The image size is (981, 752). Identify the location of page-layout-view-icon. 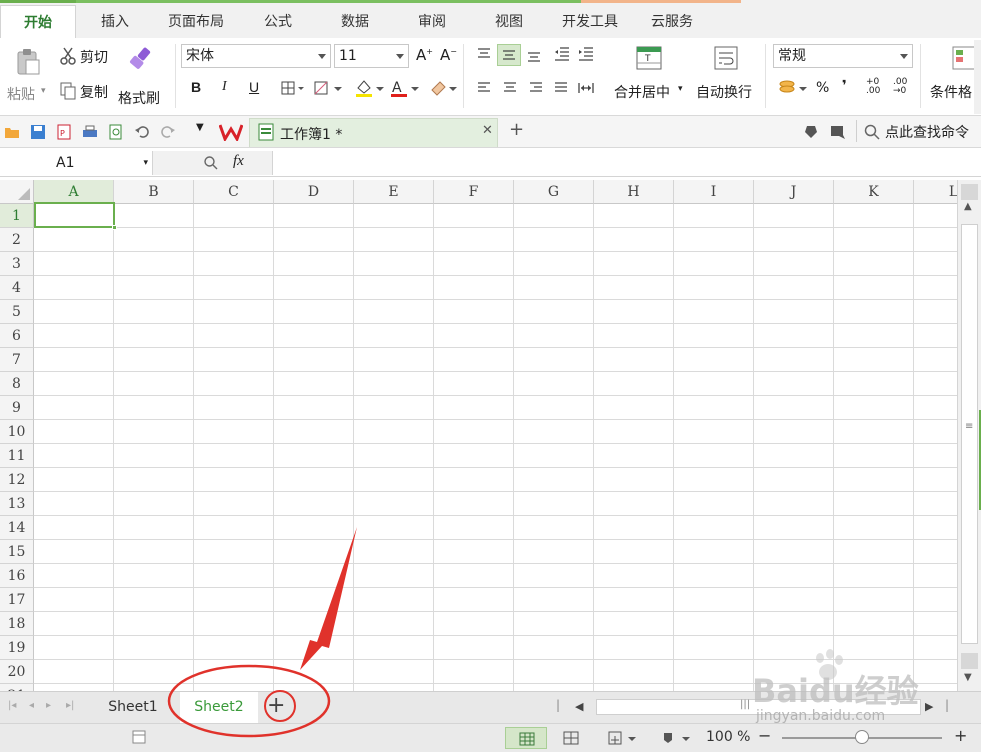
(623, 738).